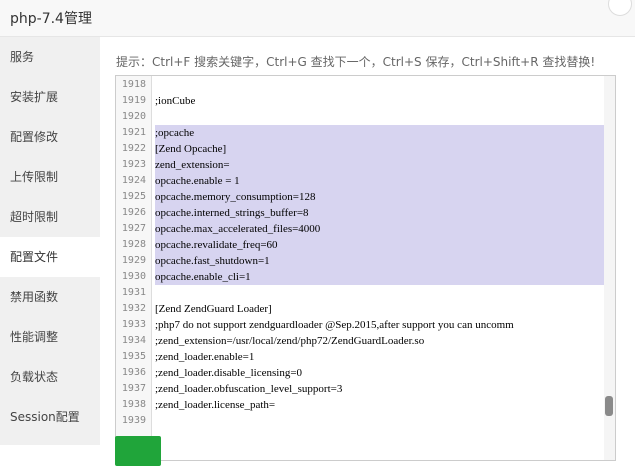 This screenshot has height=466, width=635. I want to click on code-line: 1918, so click(360, 85).